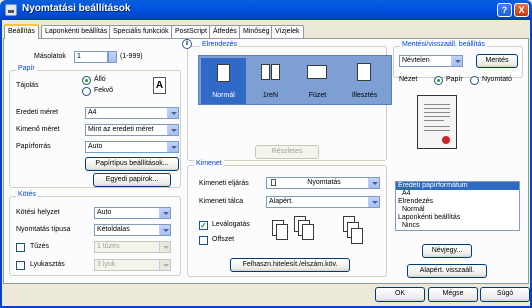 The height and width of the screenshot is (308, 532). Describe the element at coordinates (302, 230) in the screenshot. I see `collate-preview-icon` at that location.